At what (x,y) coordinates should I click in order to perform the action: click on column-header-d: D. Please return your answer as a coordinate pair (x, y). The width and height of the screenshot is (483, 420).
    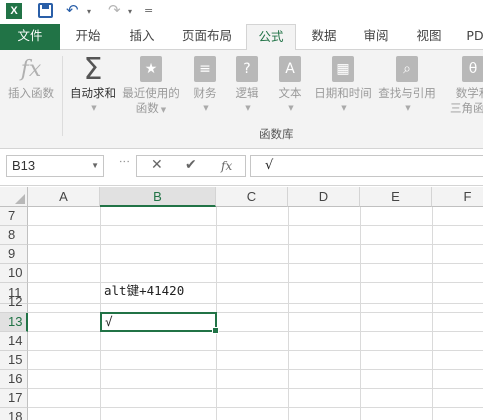
    Looking at the image, I should click on (324, 197).